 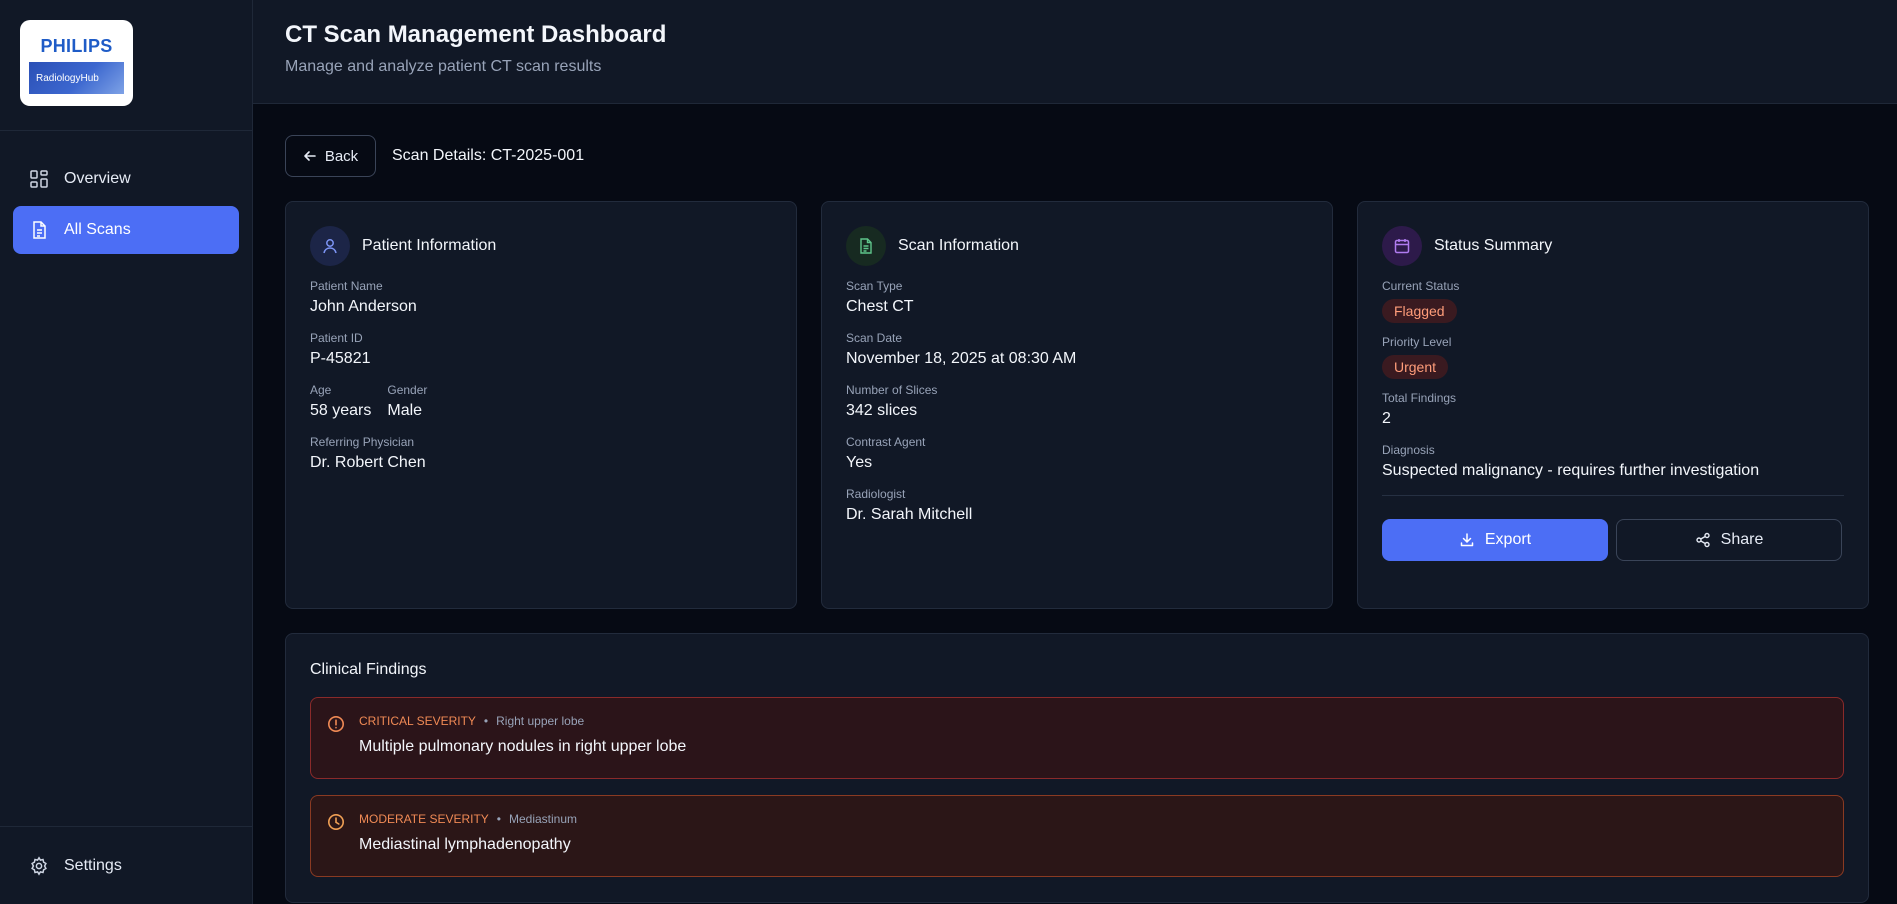 What do you see at coordinates (97, 229) in the screenshot?
I see `sidebar-item-label: All Scans` at bounding box center [97, 229].